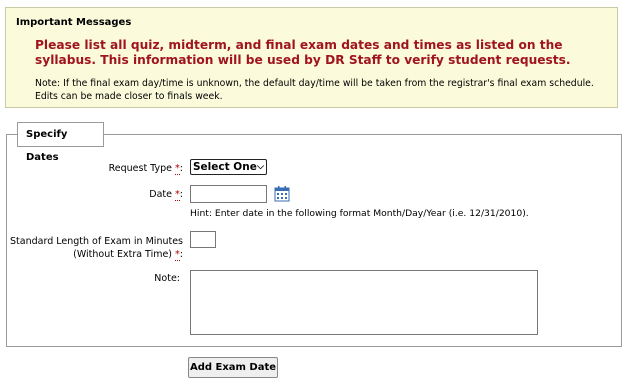  Describe the element at coordinates (74, 22) in the screenshot. I see `messages-title: Important Messages` at that location.